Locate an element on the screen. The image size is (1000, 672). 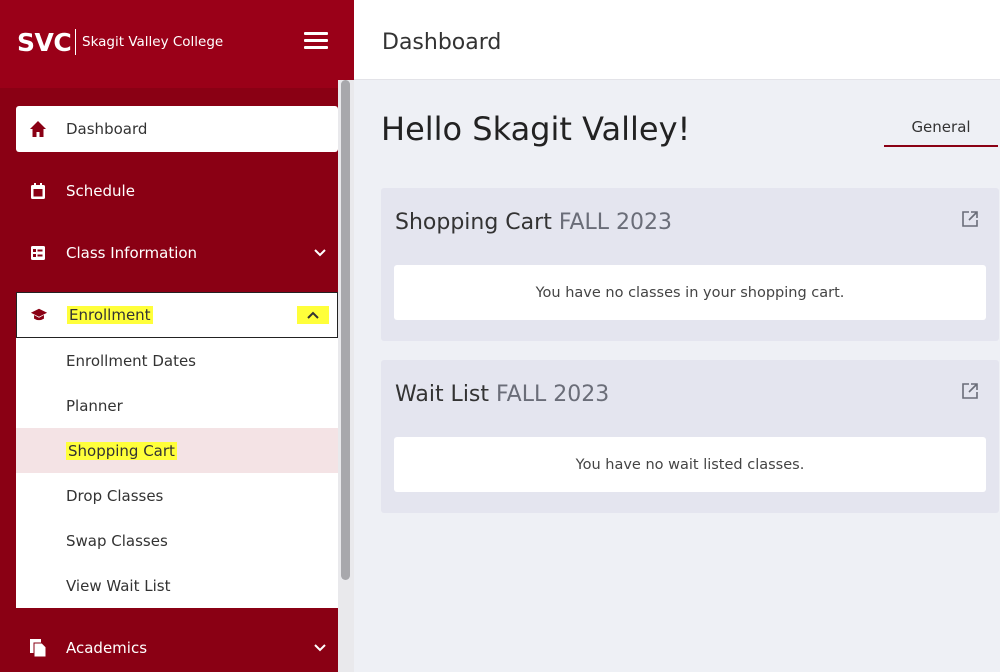
brand-logo: SVC is located at coordinates (44, 42).